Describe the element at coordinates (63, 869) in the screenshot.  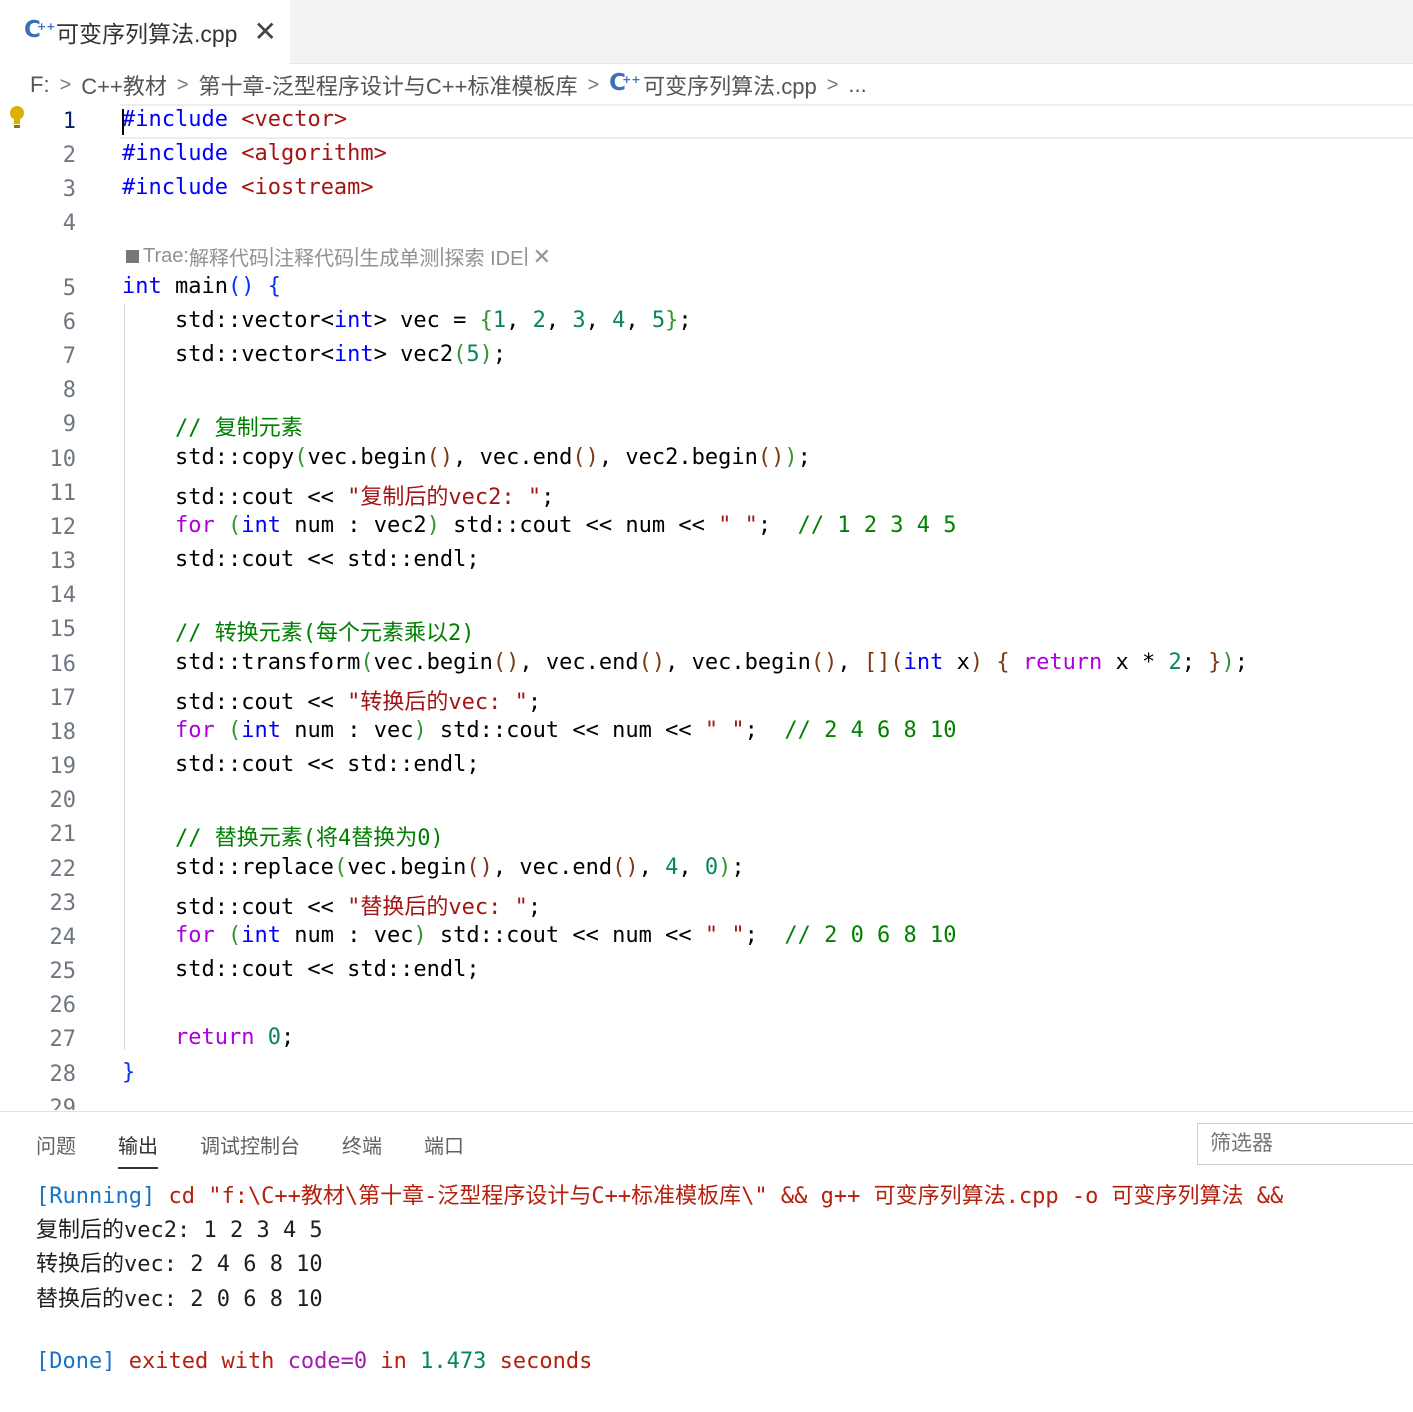
I see `line-number: 22` at that location.